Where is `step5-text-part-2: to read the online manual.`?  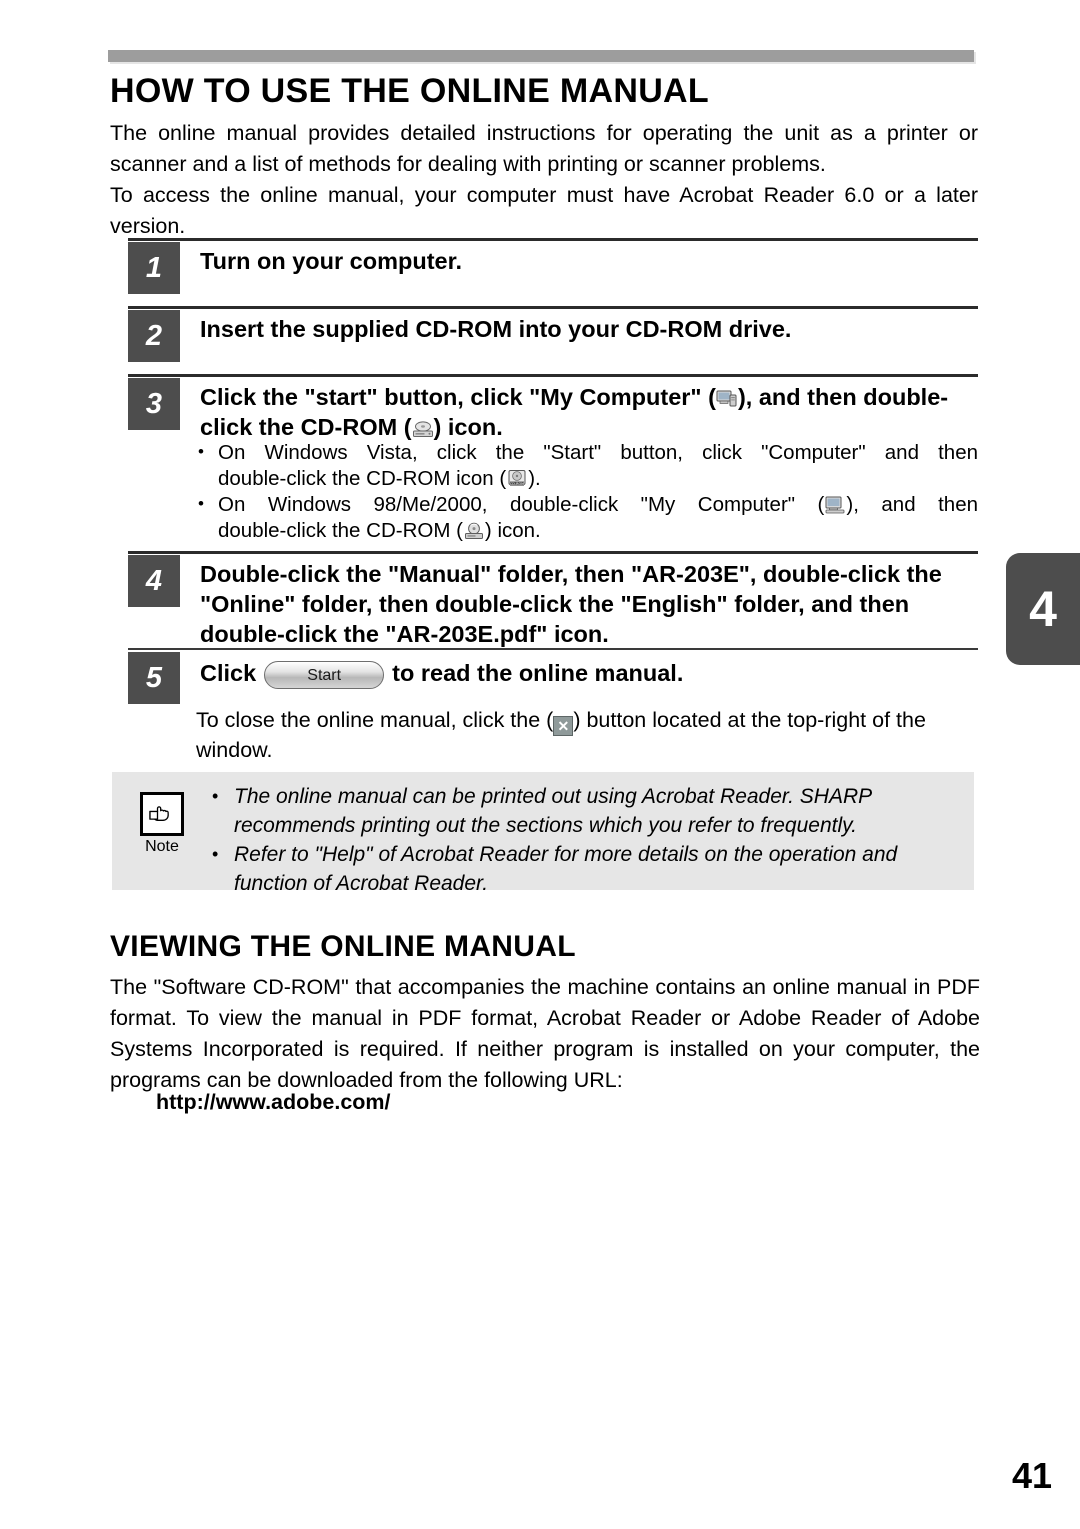 step5-text-part-2: to read the online manual. is located at coordinates (538, 673).